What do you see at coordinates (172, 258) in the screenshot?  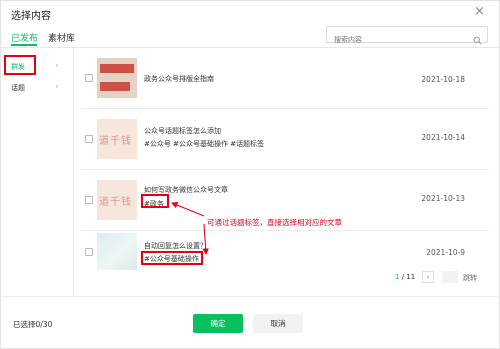 I see `highlight-box-tag-basics` at bounding box center [172, 258].